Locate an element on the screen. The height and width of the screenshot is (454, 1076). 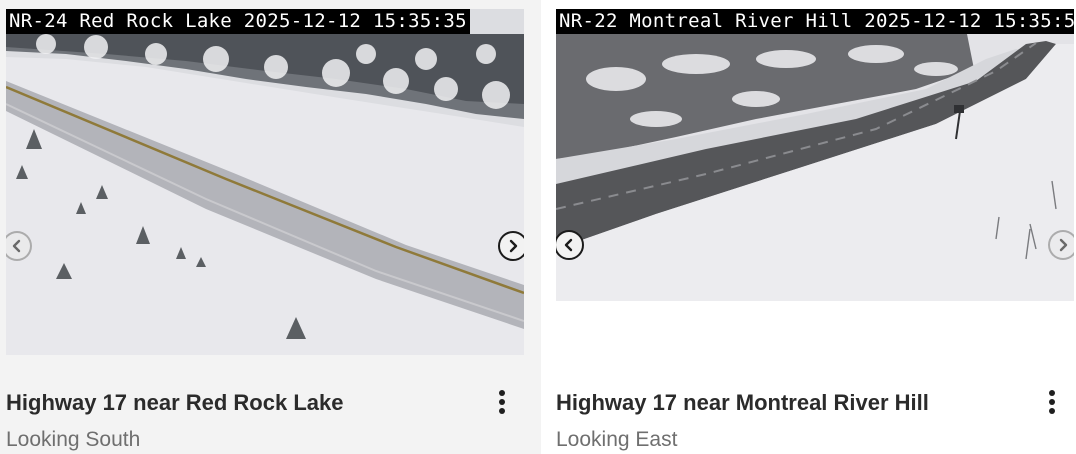
timestamp-overlay: NR-24 Red Rock Lake 2025-12-12 15:35:35 is located at coordinates (238, 21).